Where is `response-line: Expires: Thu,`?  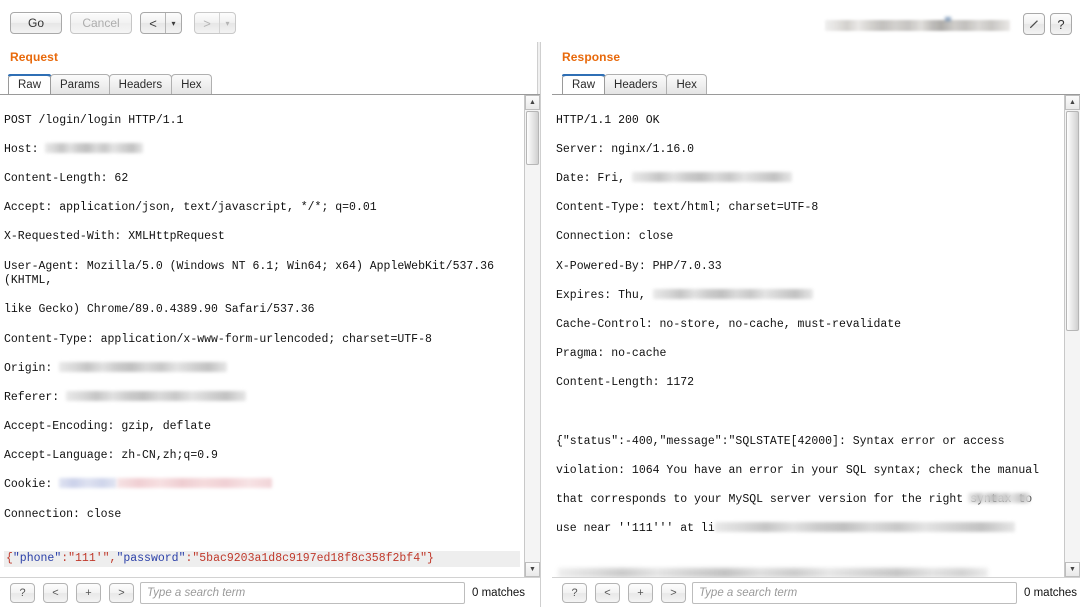 response-line: Expires: Thu, is located at coordinates (808, 296).